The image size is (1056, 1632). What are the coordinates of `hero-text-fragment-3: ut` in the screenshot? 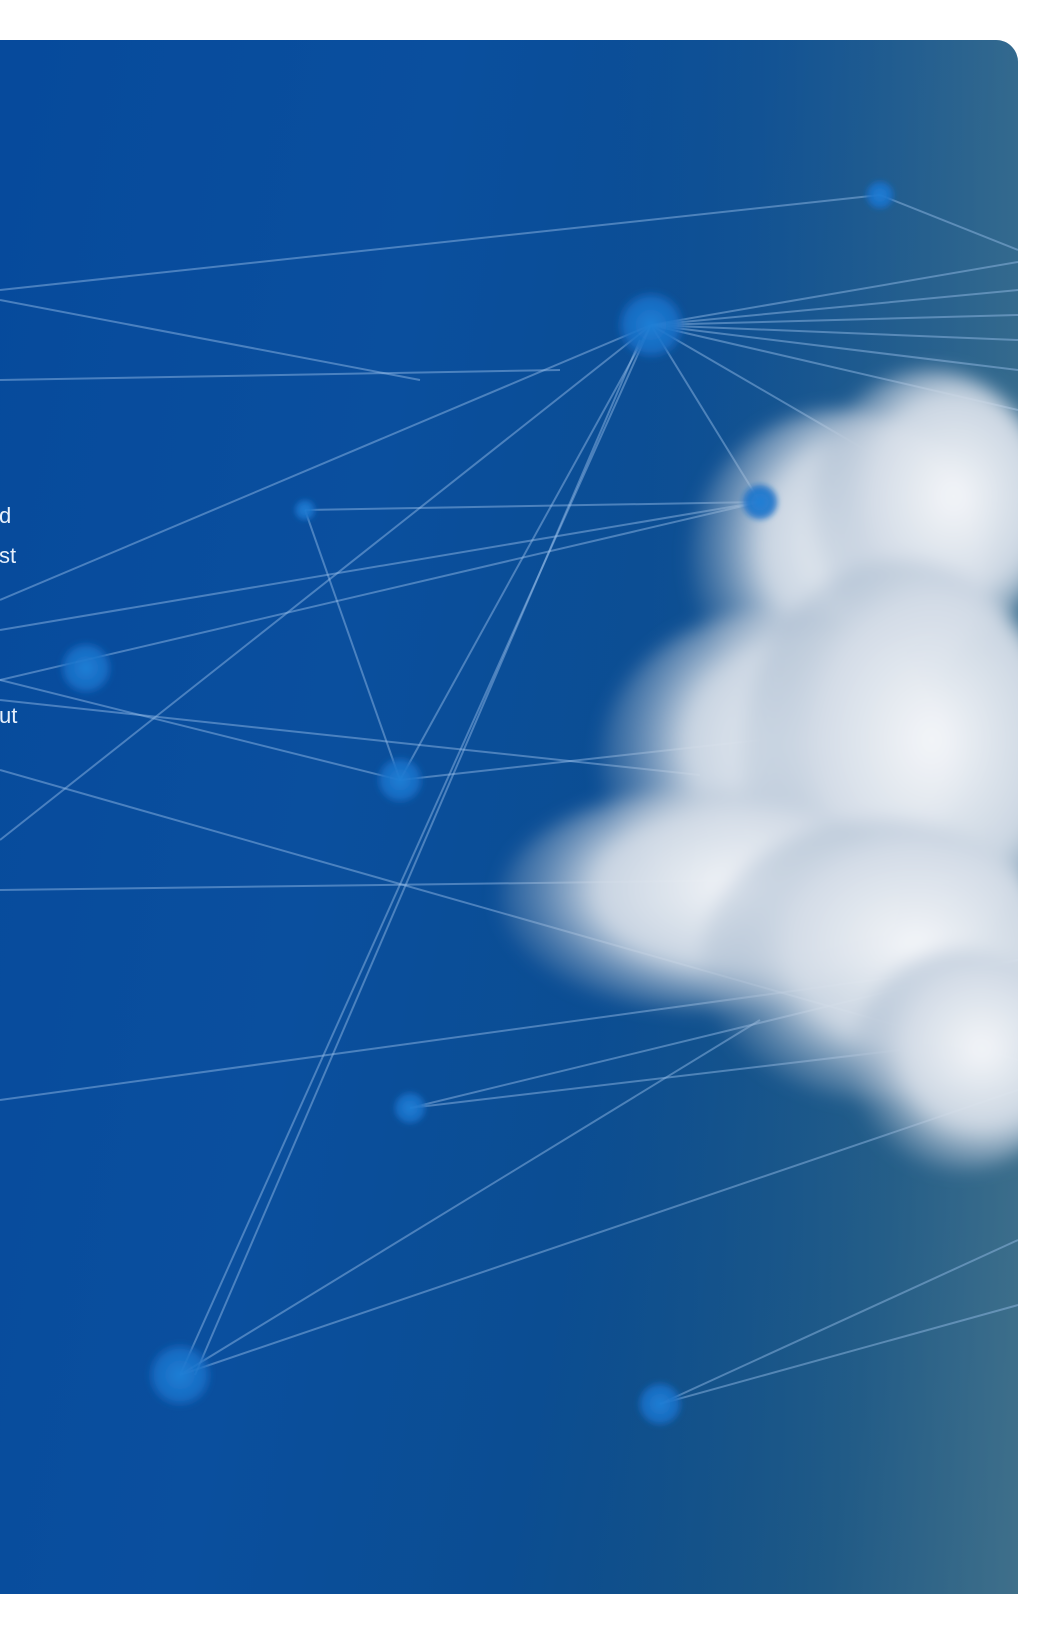 It's located at (9, 715).